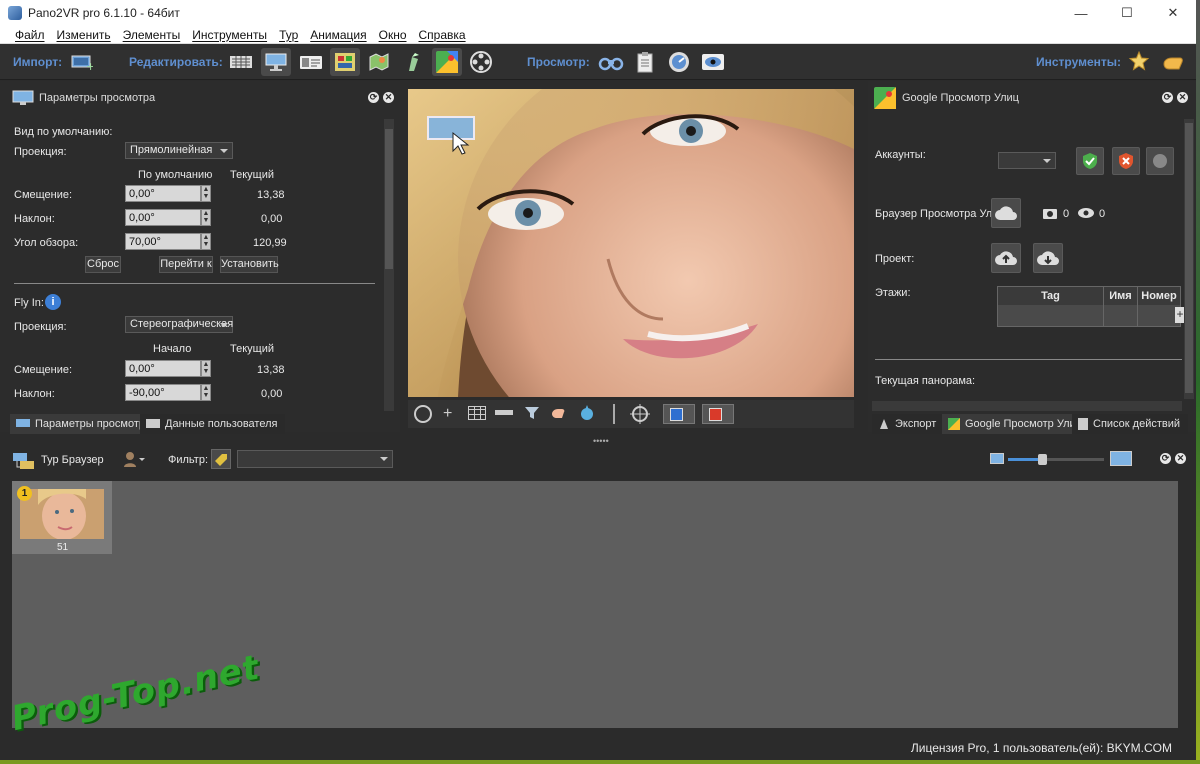 Image resolution: width=1200 pixels, height=764 pixels. What do you see at coordinates (163, 368) in the screenshot?
I see `flyin-pan-input: 0,00°` at bounding box center [163, 368].